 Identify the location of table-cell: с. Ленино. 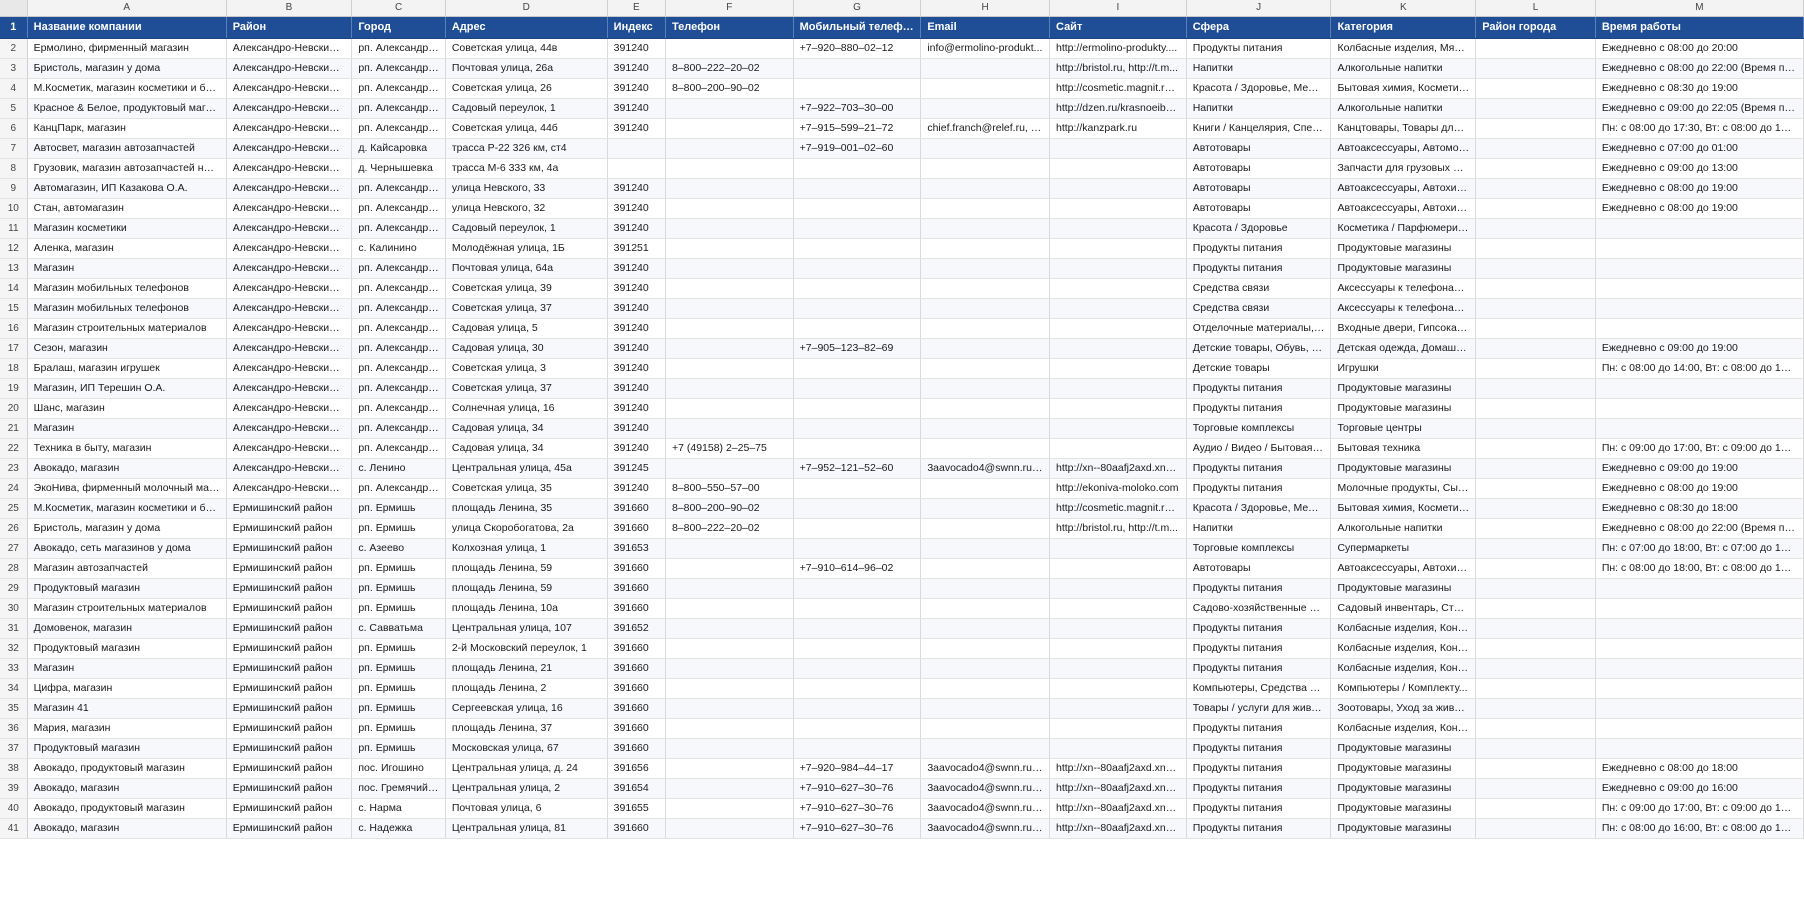
(398, 468).